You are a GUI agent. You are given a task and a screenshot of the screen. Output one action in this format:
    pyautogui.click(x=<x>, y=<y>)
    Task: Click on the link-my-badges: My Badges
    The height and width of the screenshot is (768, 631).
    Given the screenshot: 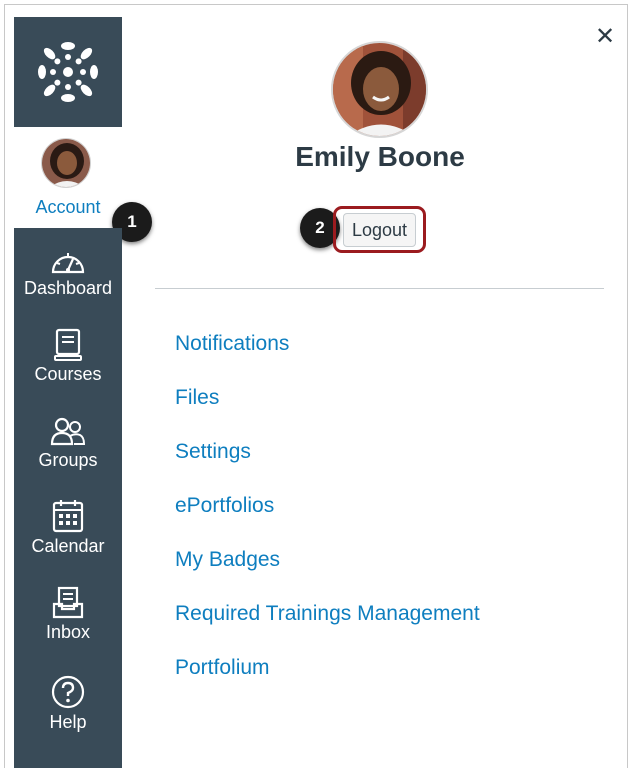 What is the action you would take?
    pyautogui.click(x=327, y=573)
    